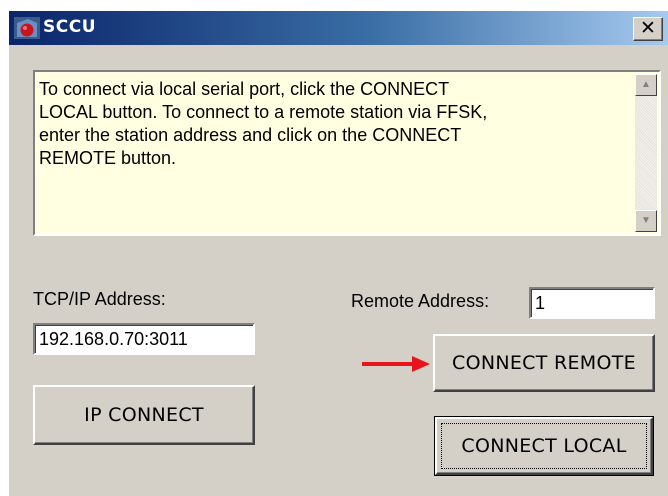 The height and width of the screenshot is (496, 668). I want to click on tcp-ip-address-label: TCP/IP Address:, so click(99, 299).